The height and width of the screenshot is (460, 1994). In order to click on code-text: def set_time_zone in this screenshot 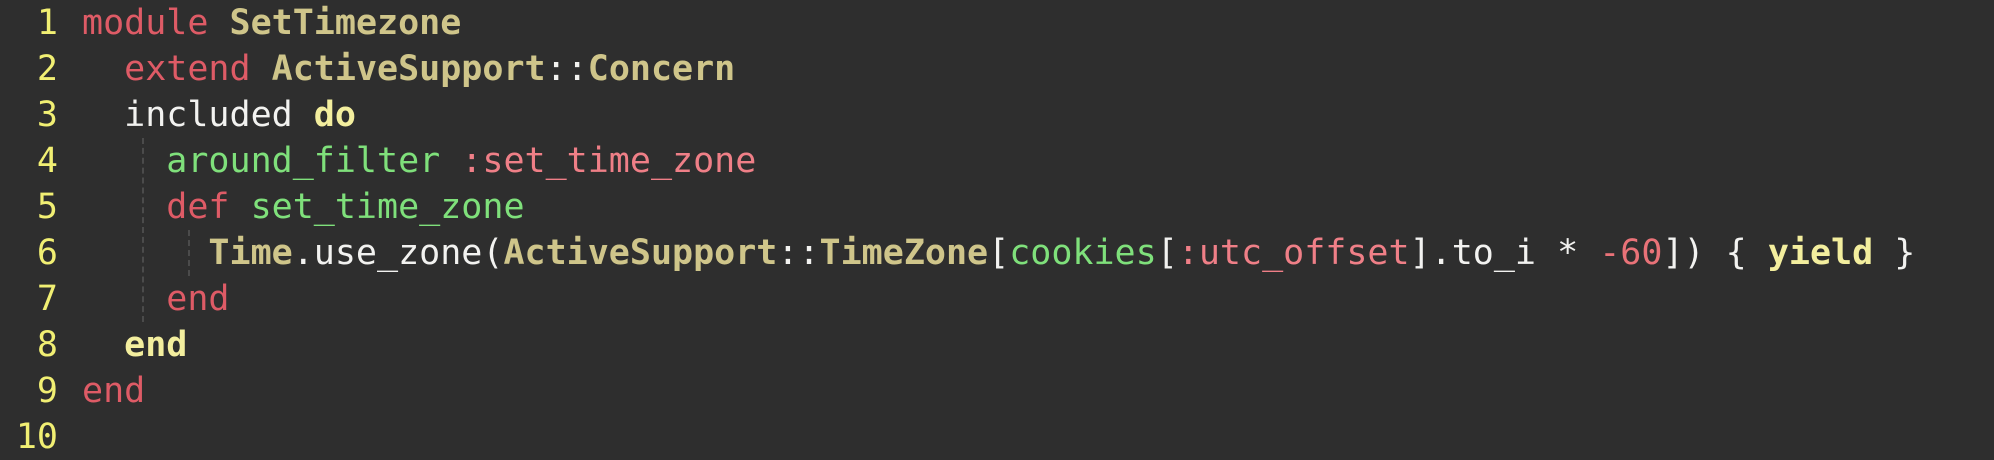, I will do `click(303, 207)`.